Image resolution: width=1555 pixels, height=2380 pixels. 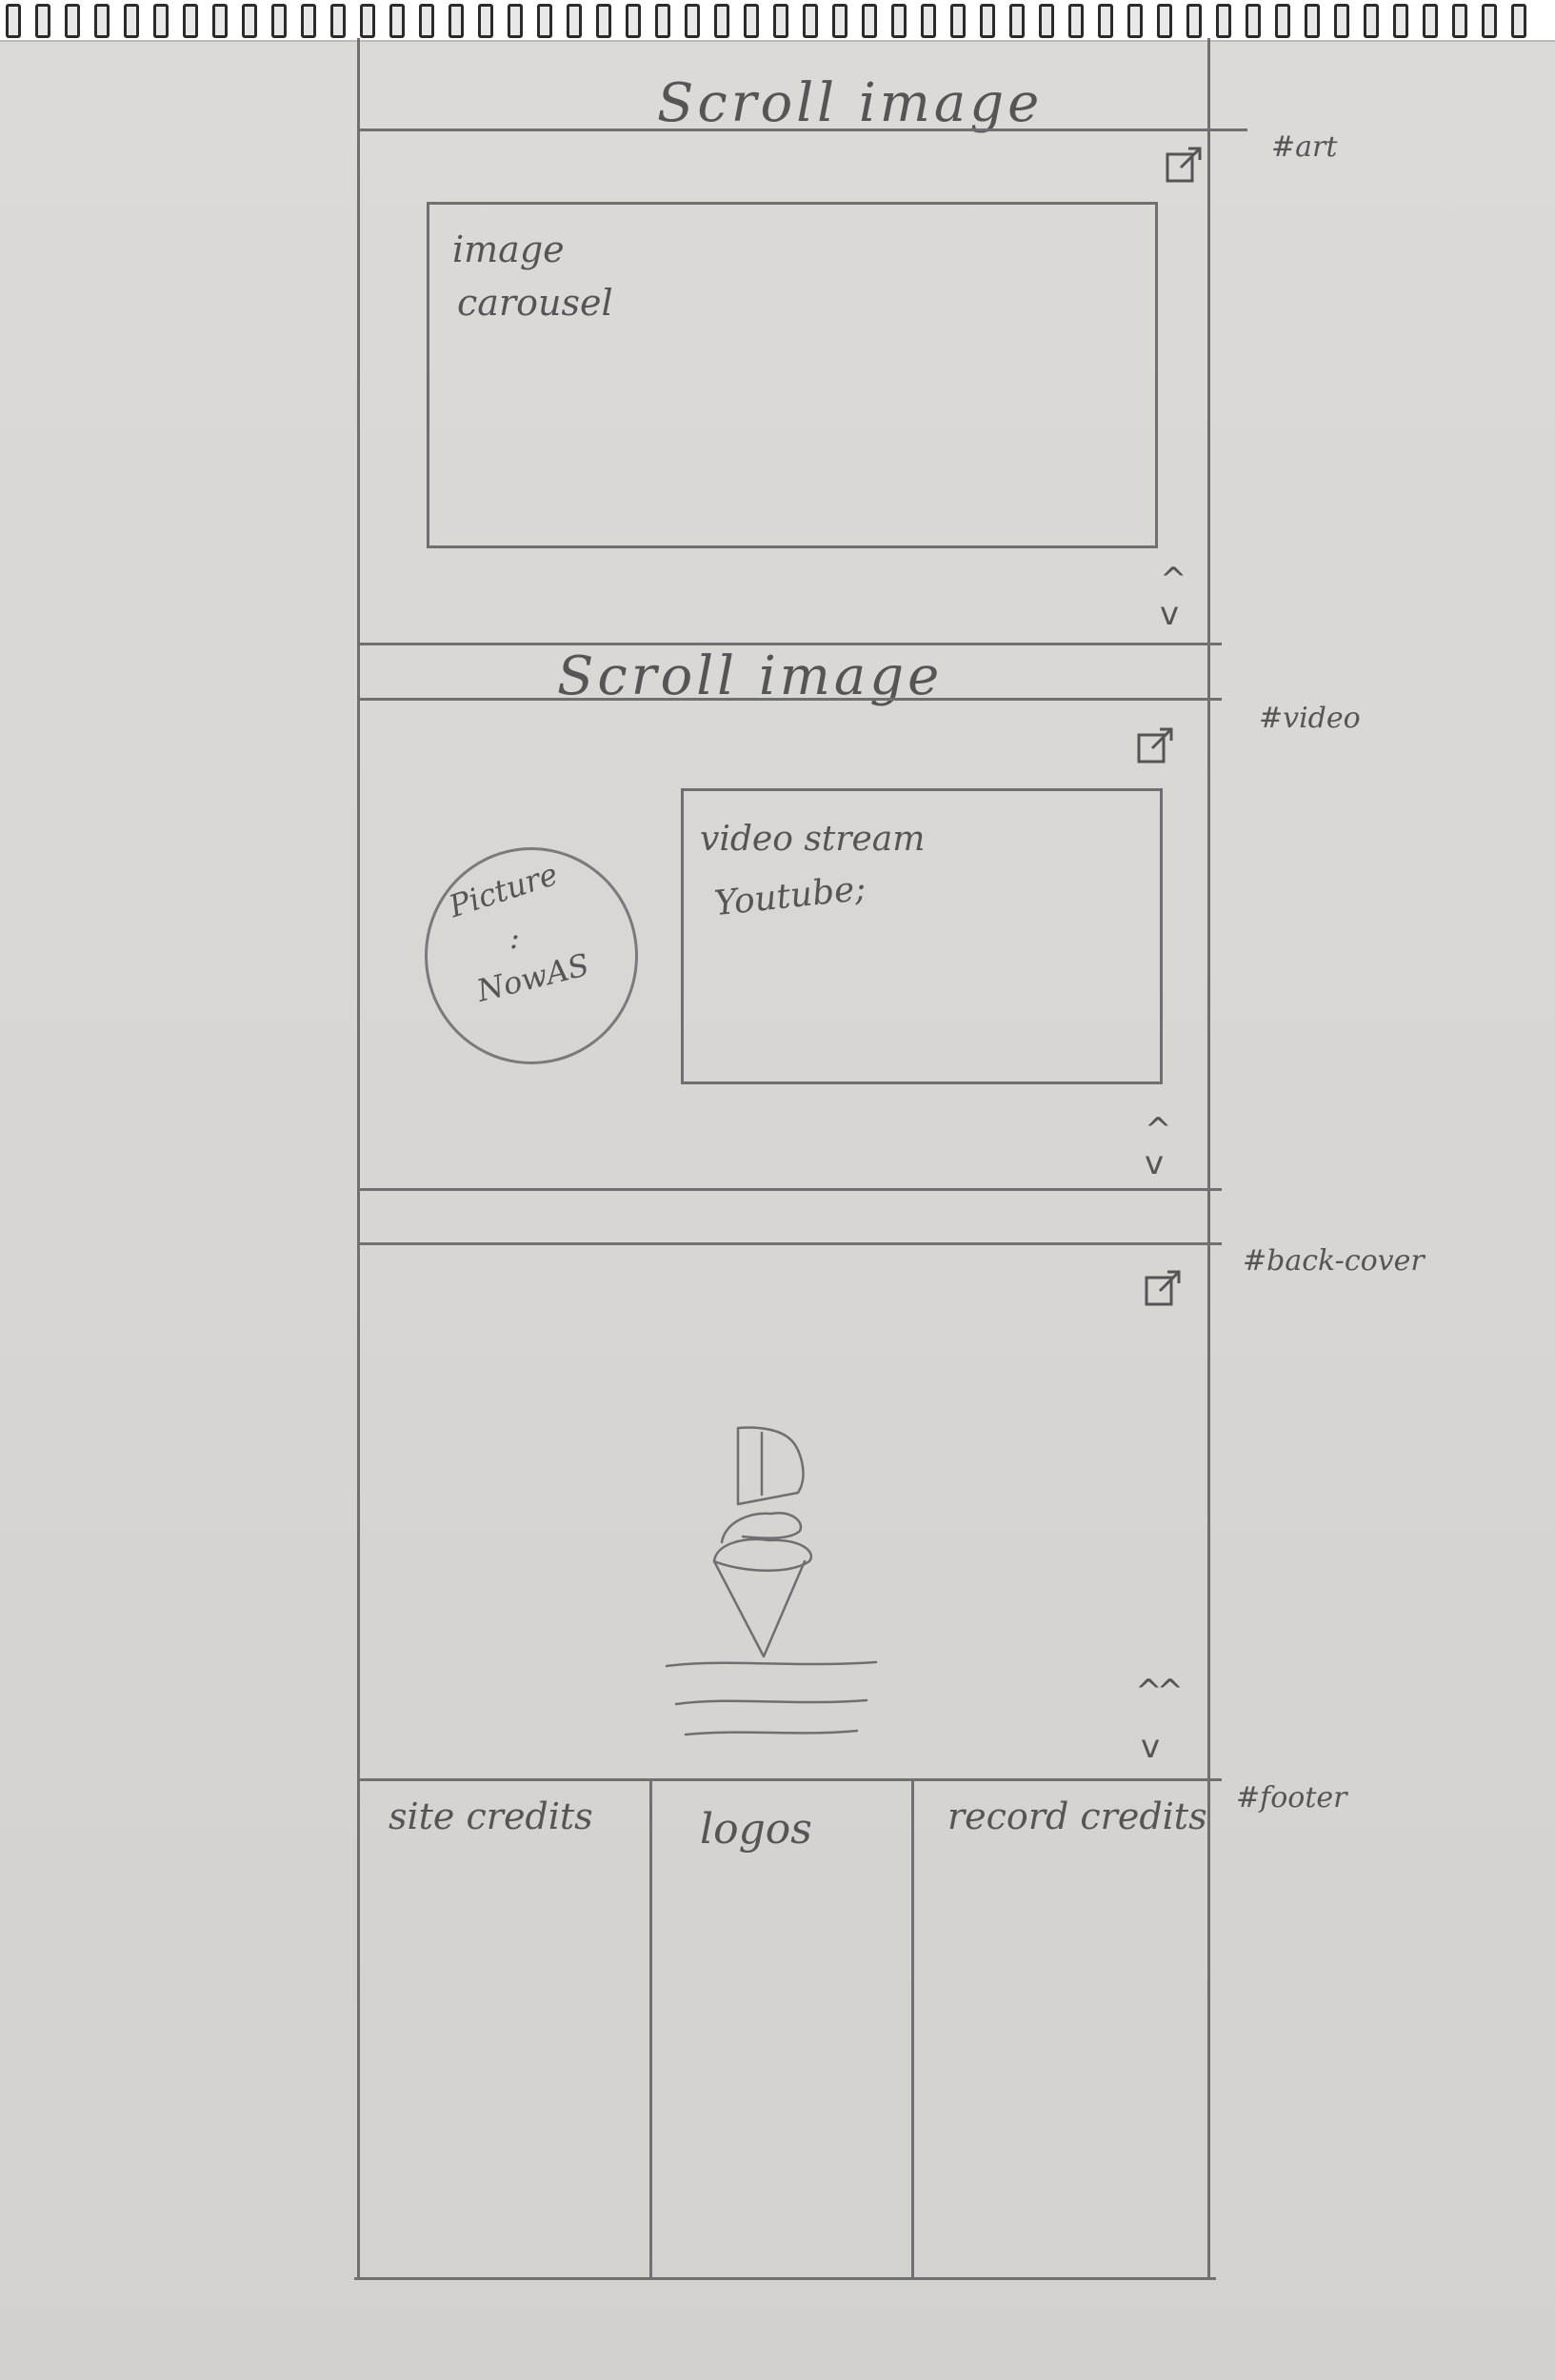 What do you see at coordinates (1292, 1798) in the screenshot?
I see `footer-tag: #footer` at bounding box center [1292, 1798].